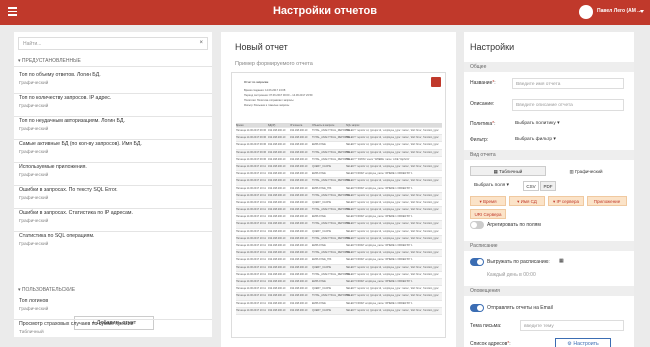  I want to click on select-fields-dropdown: Выбрать поля ▾, so click(491, 185).